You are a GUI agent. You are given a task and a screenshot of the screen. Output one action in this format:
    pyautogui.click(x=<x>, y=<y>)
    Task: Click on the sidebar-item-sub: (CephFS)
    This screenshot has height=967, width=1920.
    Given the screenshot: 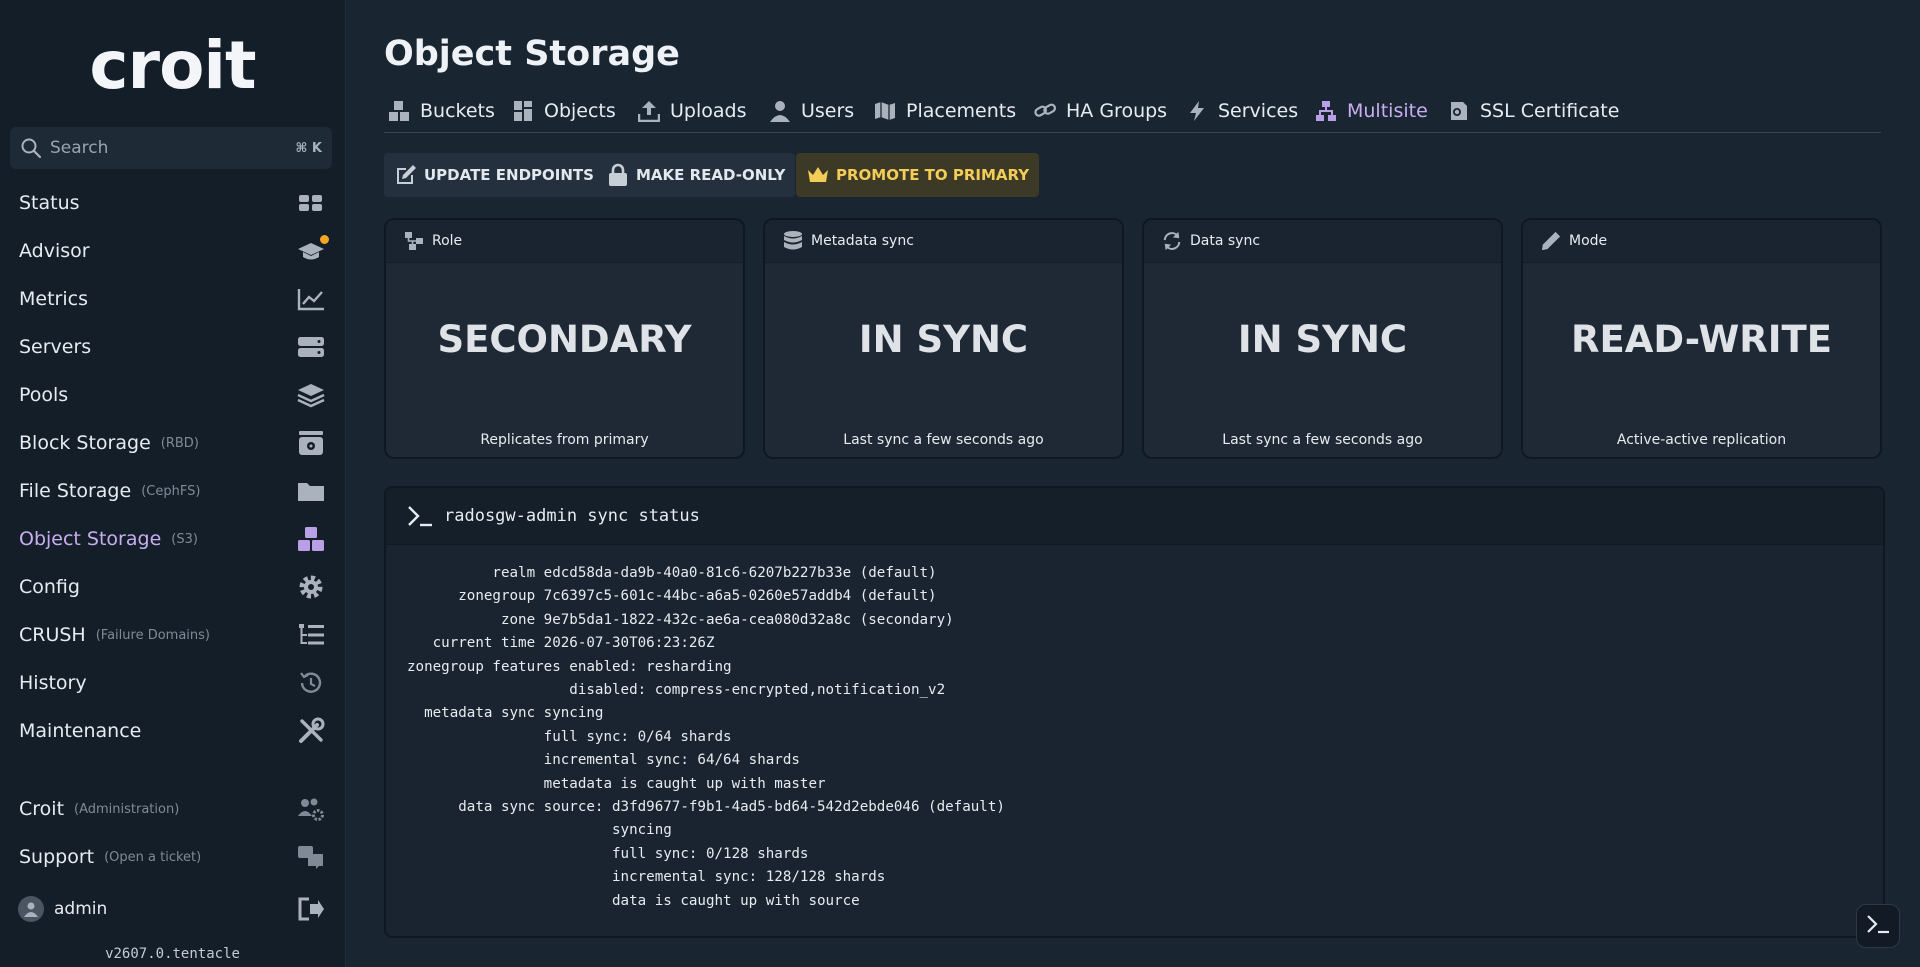 What is the action you would take?
    pyautogui.click(x=171, y=491)
    